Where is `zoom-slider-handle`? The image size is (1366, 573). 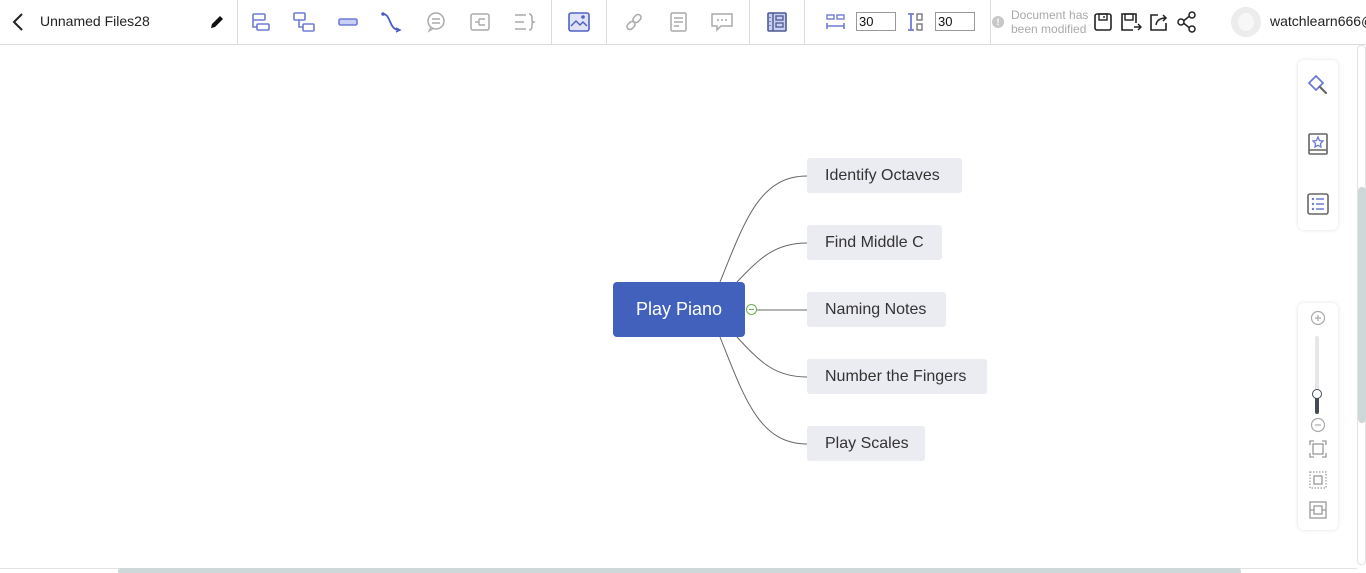
zoom-slider-handle is located at coordinates (1317, 393).